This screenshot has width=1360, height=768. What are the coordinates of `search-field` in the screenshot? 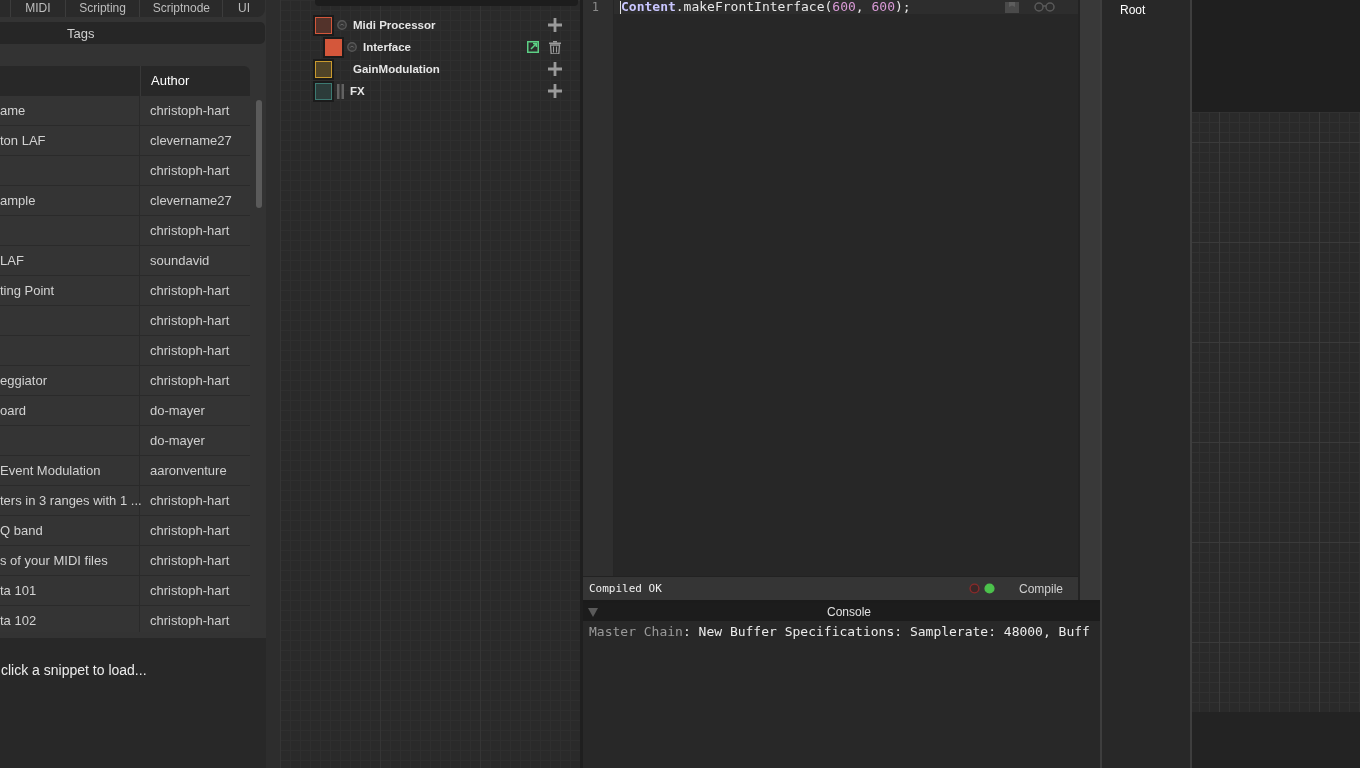 It's located at (446, 3).